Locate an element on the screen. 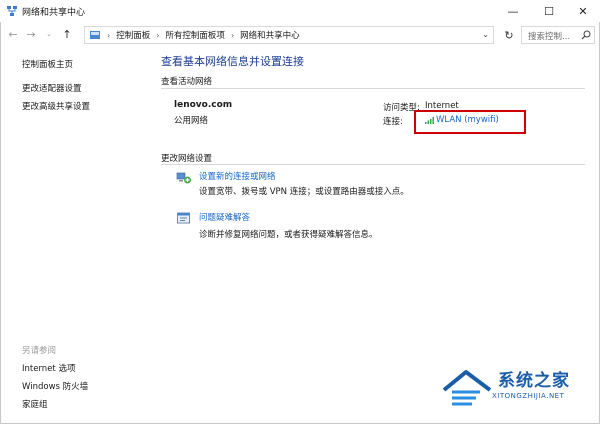 The height and width of the screenshot is (424, 600). annotation-highlight is located at coordinates (470, 122).